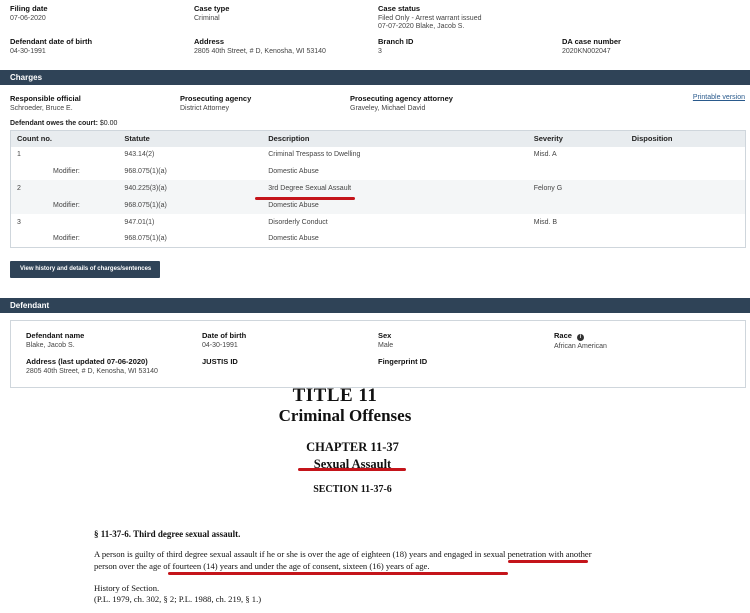 This screenshot has height=613, width=750. I want to click on address-label: Address, so click(209, 41).